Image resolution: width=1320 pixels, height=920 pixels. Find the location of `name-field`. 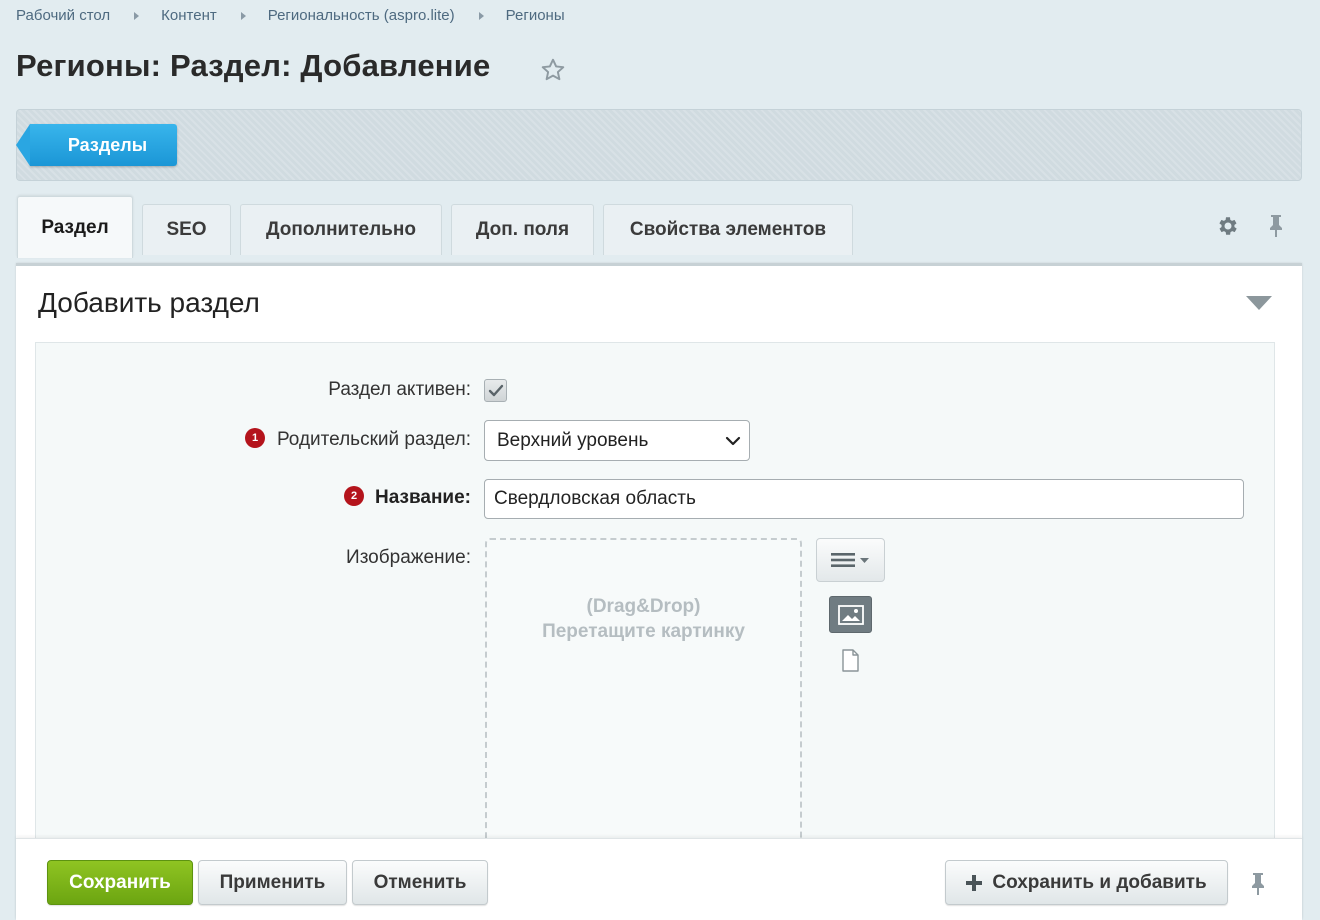

name-field is located at coordinates (864, 499).